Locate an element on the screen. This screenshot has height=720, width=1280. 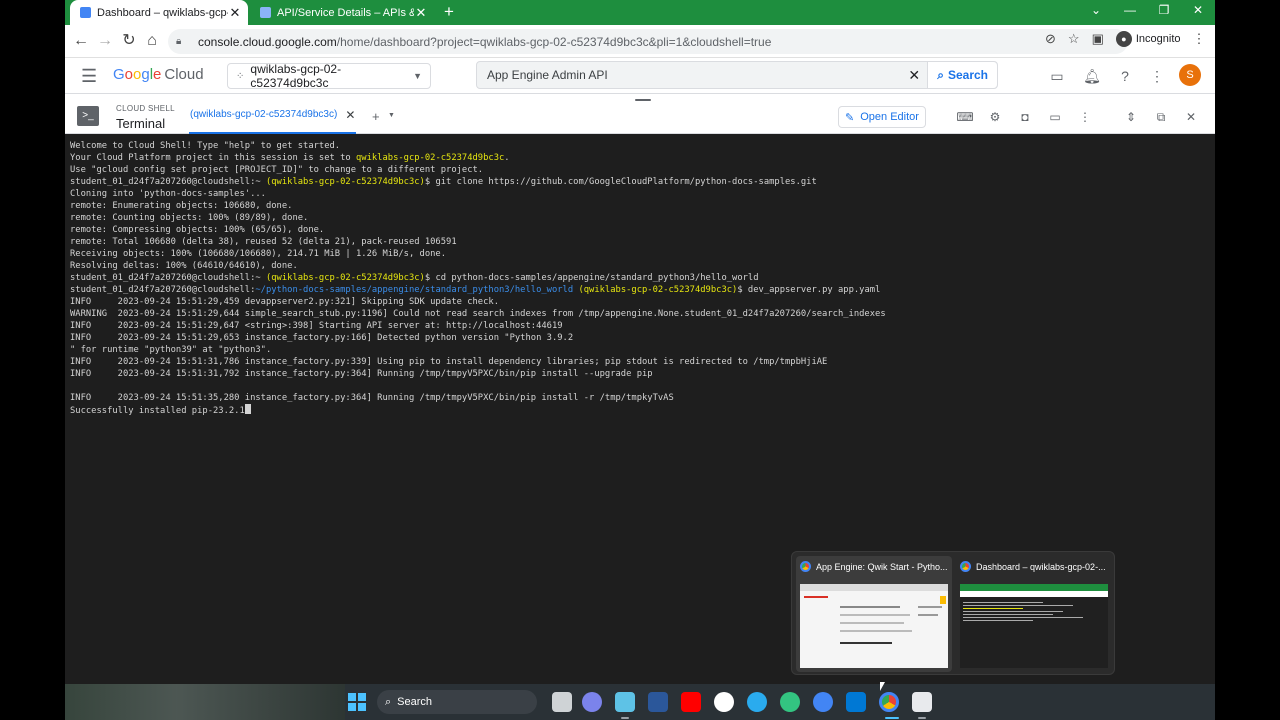
telegram-icon is located at coordinates (757, 702).